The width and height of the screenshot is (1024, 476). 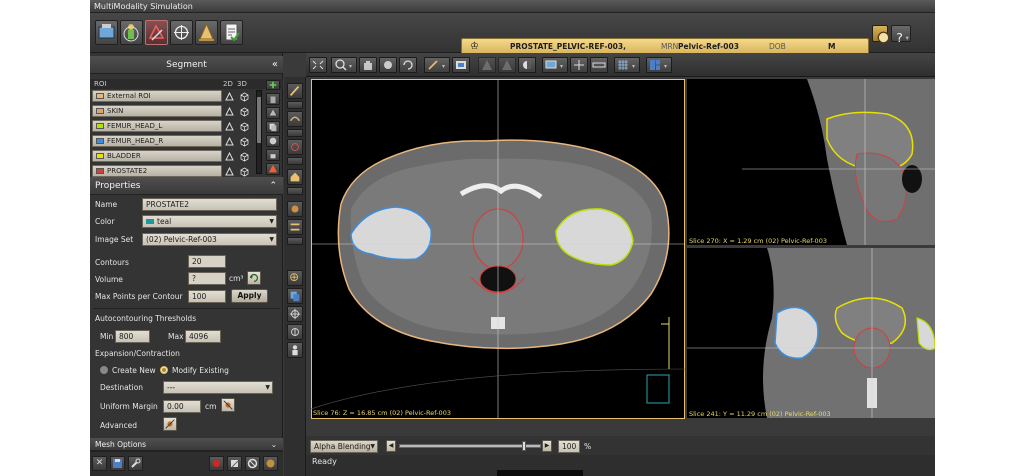 What do you see at coordinates (273, 141) in the screenshot?
I see `merge-roi-button` at bounding box center [273, 141].